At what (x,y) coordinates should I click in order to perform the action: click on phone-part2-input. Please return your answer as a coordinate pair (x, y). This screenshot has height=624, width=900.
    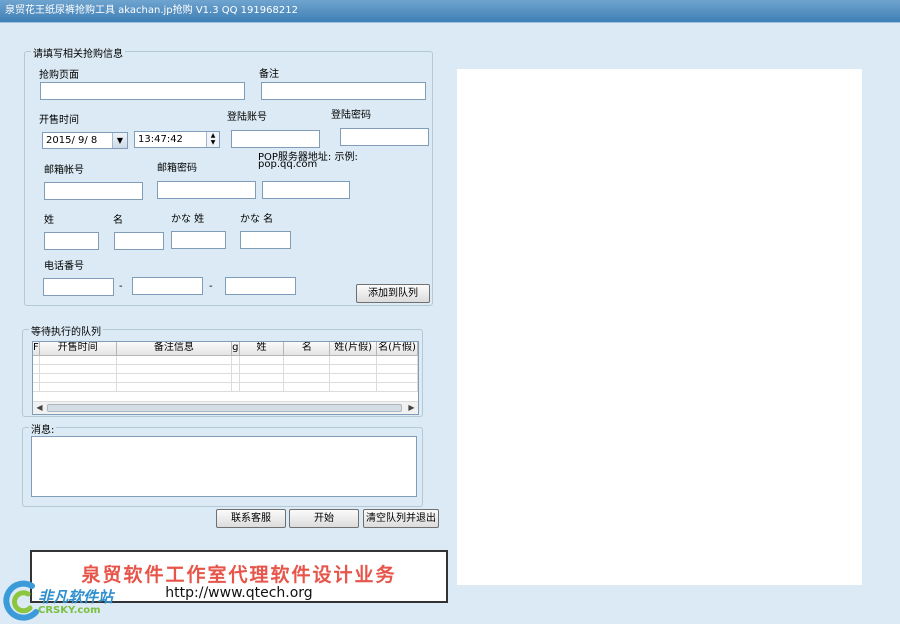
    Looking at the image, I should click on (167, 286).